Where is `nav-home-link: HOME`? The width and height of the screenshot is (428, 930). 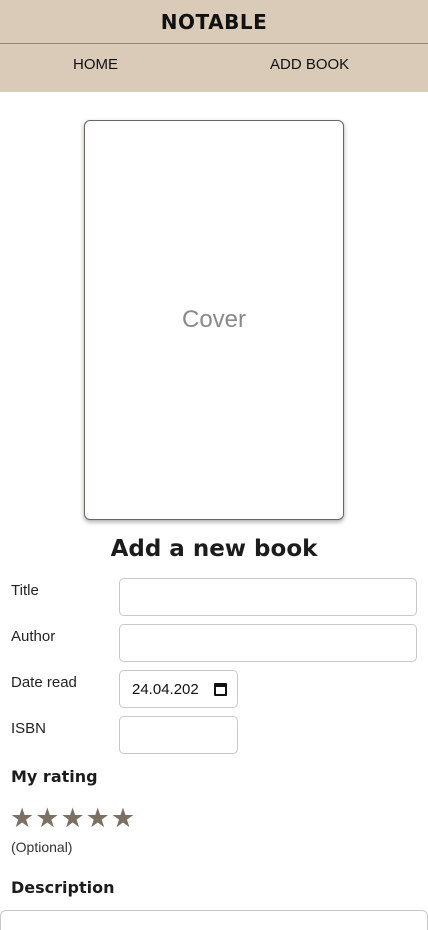
nav-home-link: HOME is located at coordinates (95, 64).